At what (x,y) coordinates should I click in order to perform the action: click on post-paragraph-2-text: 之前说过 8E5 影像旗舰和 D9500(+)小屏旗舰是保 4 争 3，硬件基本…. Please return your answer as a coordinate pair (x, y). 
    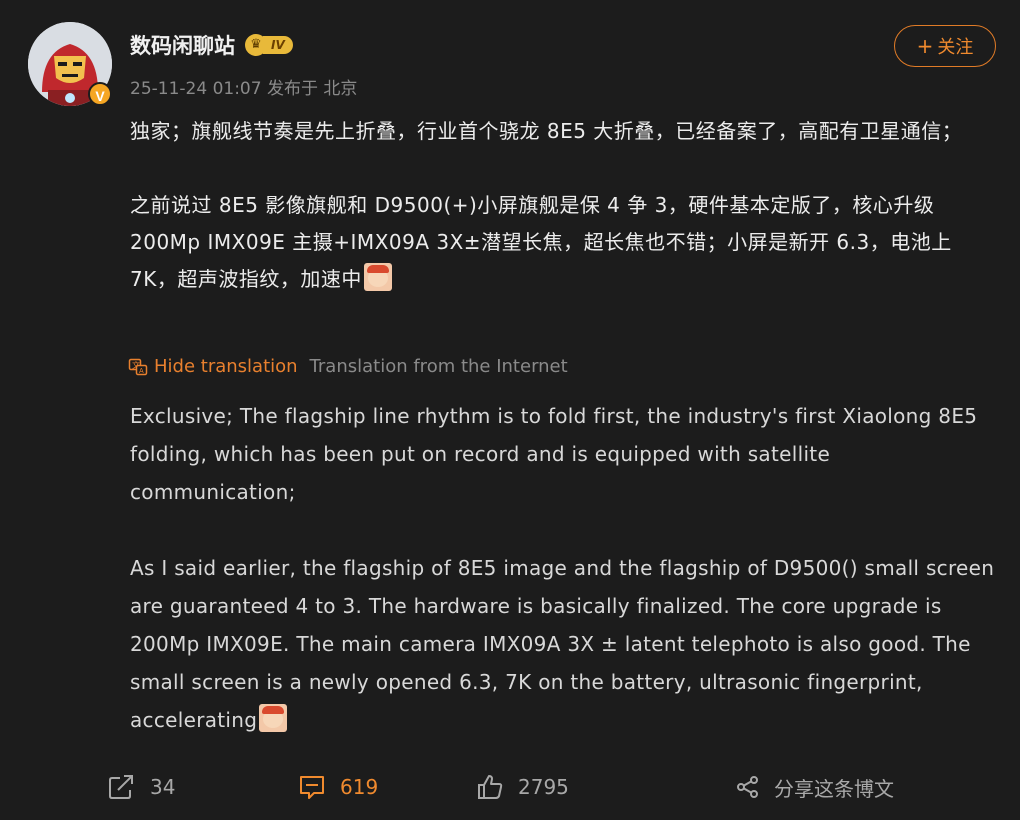
    Looking at the image, I should click on (541, 242).